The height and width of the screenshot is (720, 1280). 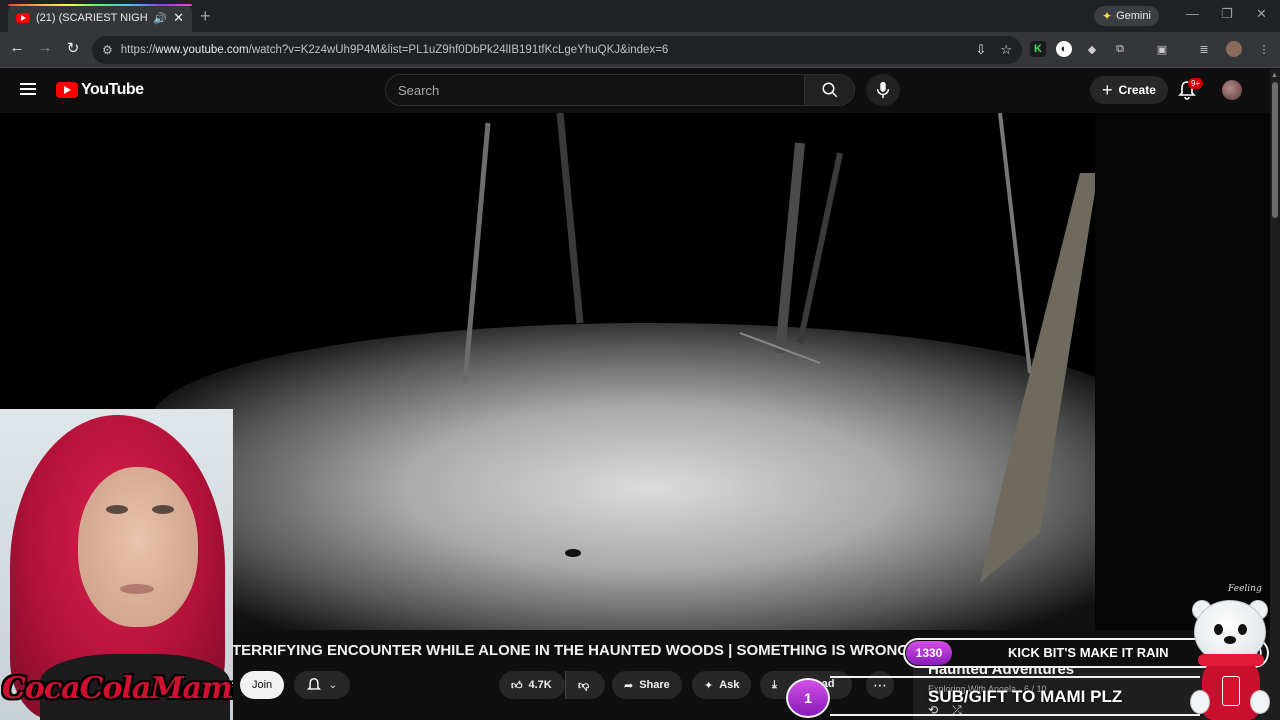 What do you see at coordinates (1015, 715) in the screenshot?
I see `sub-alert-bottom-line` at bounding box center [1015, 715].